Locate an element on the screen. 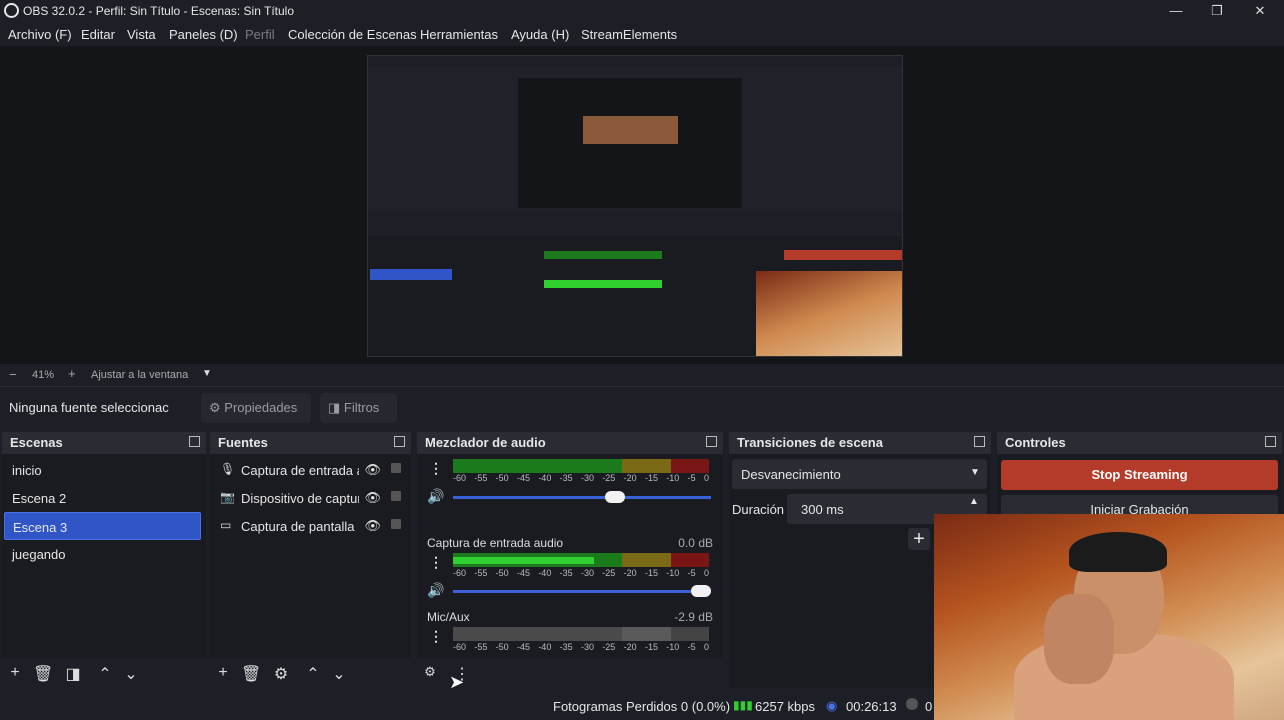 This screenshot has height=720, width=1284. filters-button: ◨ Filtros is located at coordinates (358, 408).